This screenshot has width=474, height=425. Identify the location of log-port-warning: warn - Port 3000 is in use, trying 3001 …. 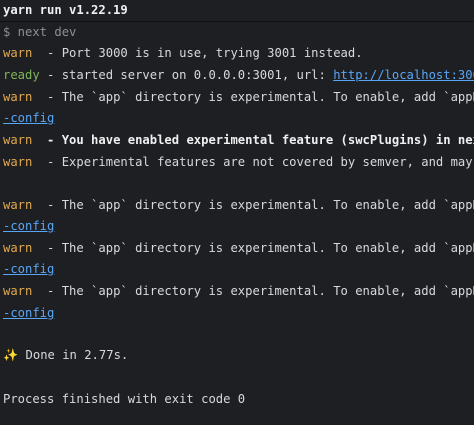
(183, 53).